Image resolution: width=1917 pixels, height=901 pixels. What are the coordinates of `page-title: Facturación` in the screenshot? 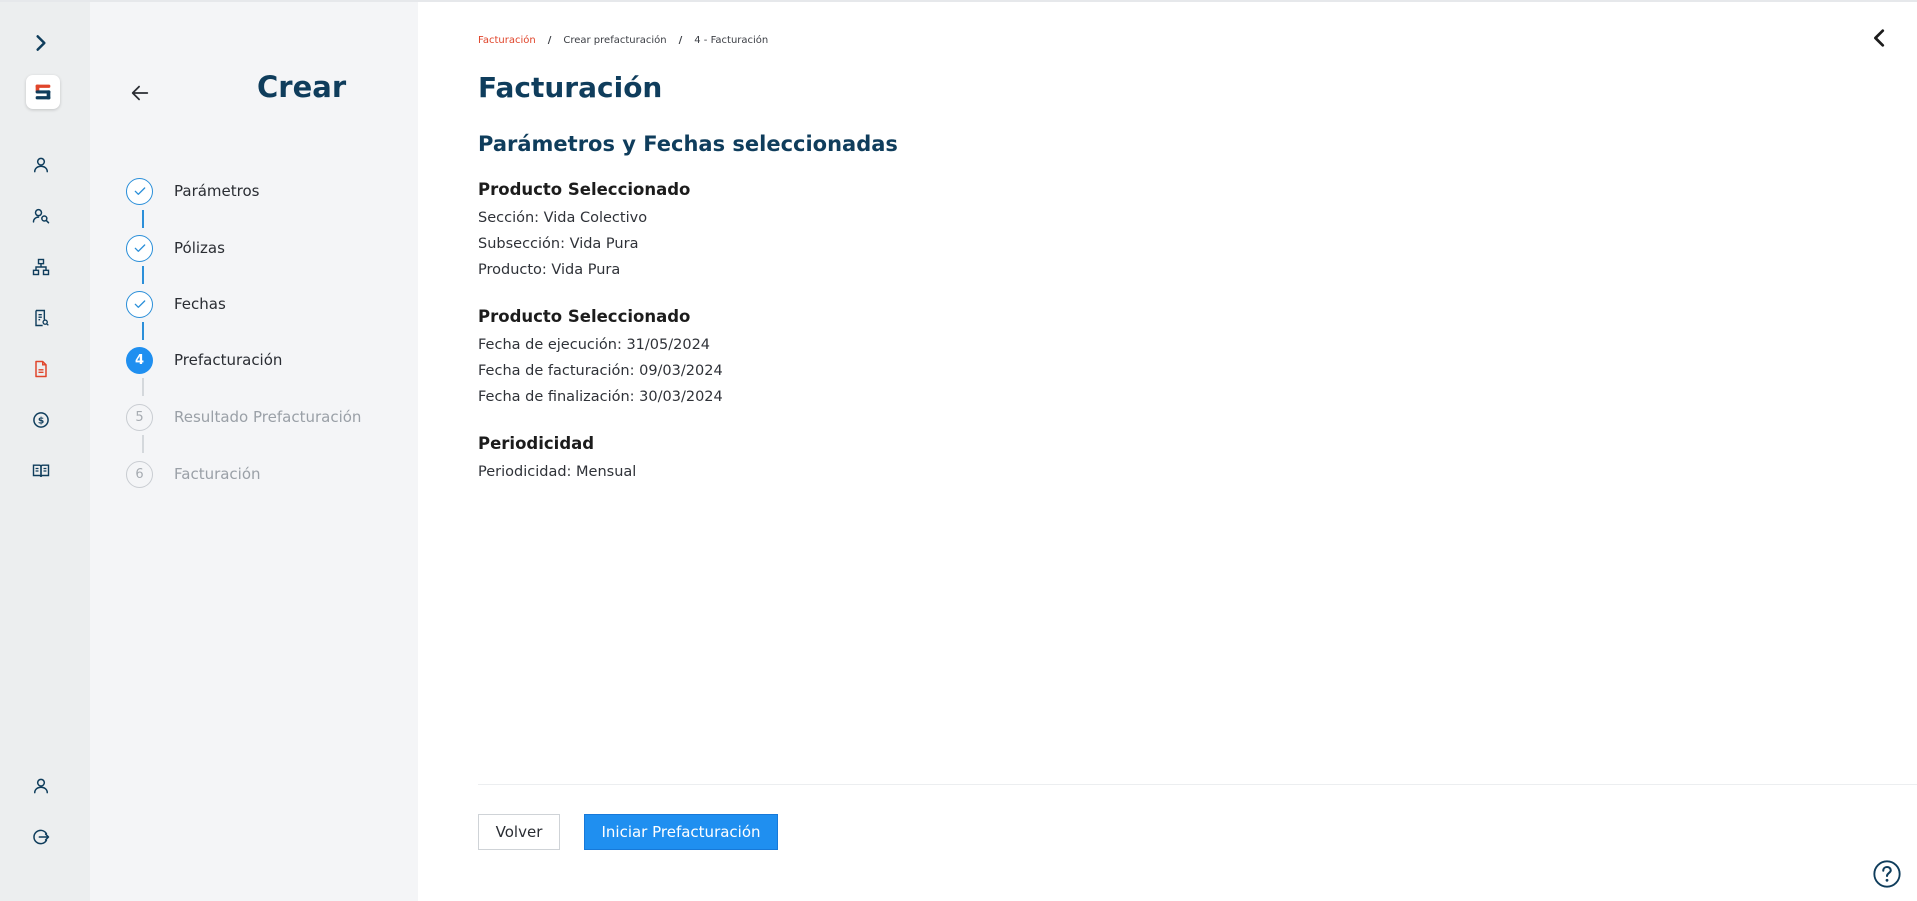 It's located at (570, 87).